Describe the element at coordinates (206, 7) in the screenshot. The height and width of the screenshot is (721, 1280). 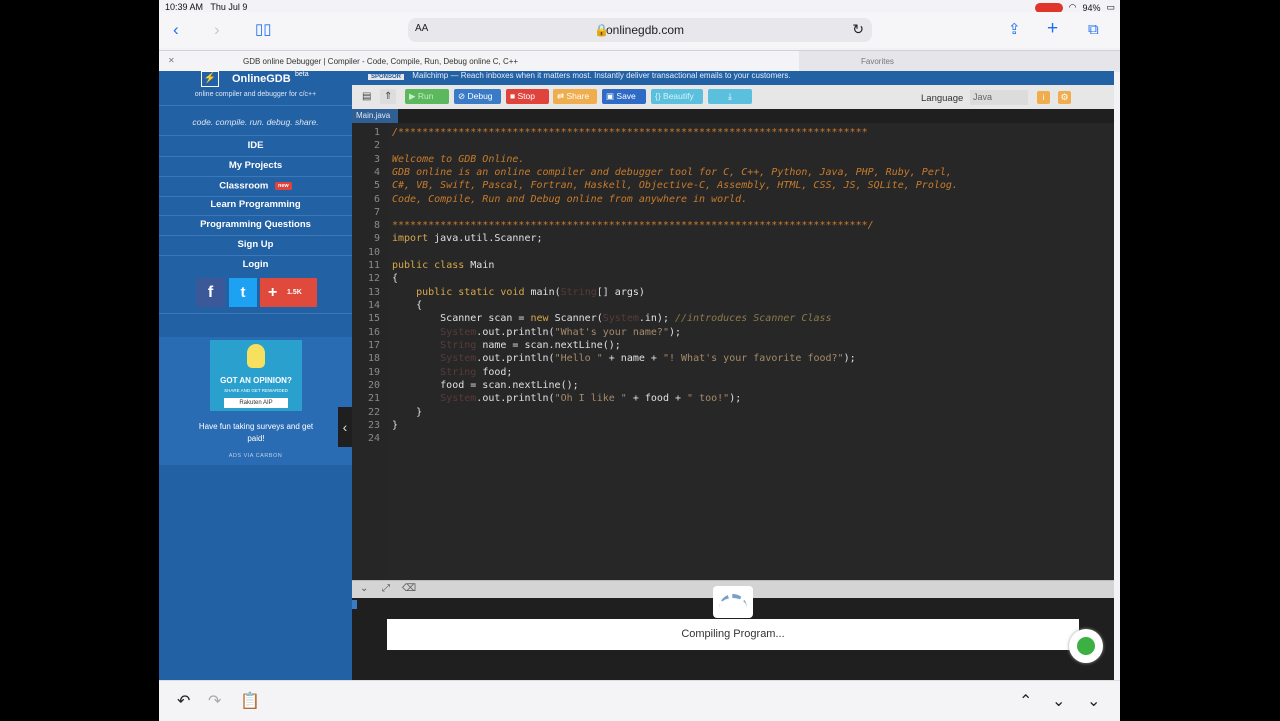
I see `status-bar-left: 10:39 AM Thu Jul 9` at that location.